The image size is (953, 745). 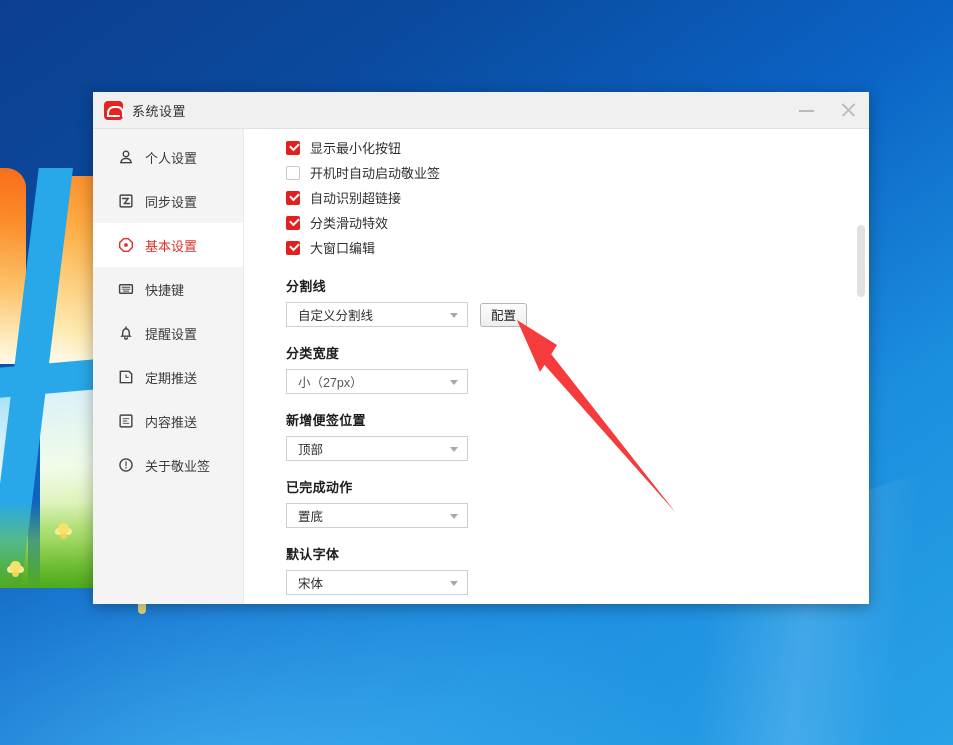 What do you see at coordinates (126, 157) in the screenshot?
I see `person-icon` at bounding box center [126, 157].